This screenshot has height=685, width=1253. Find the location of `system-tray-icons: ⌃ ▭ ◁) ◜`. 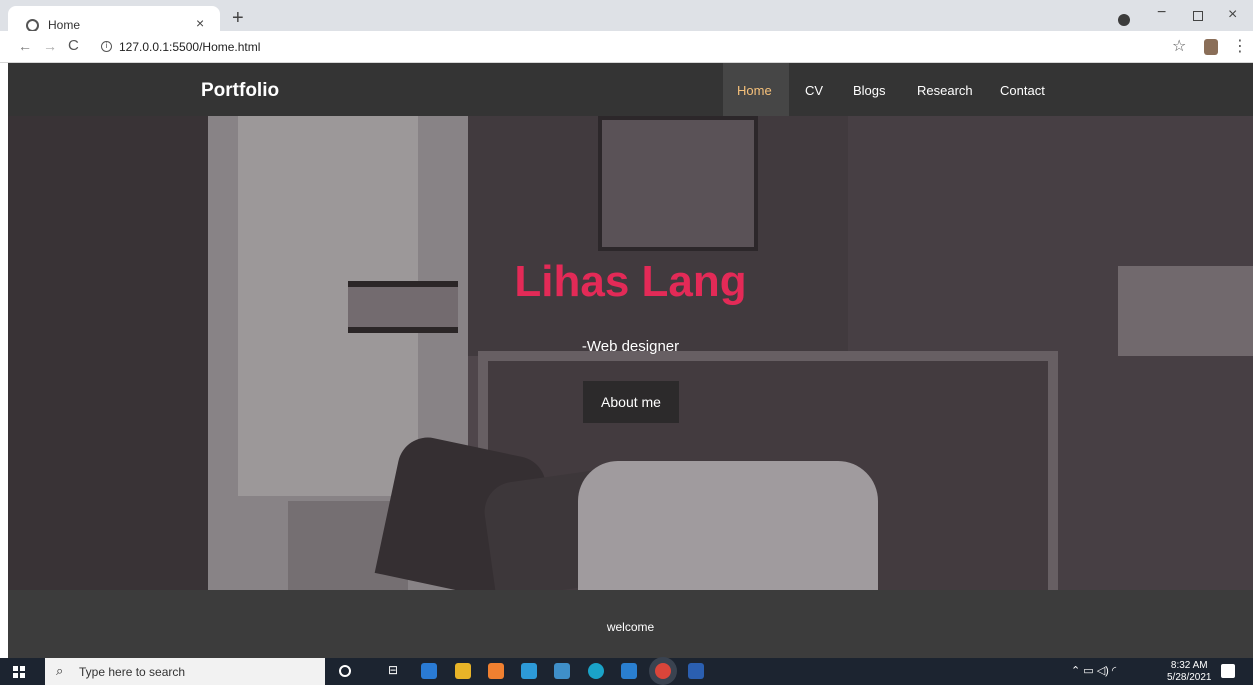

system-tray-icons: ⌃ ▭ ◁) ◜ is located at coordinates (1093, 670).